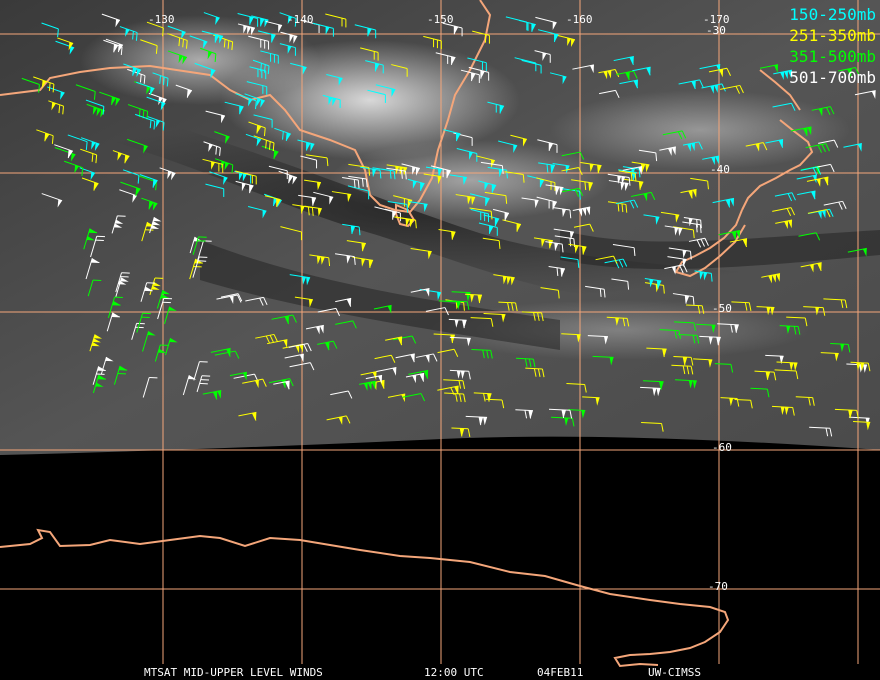 The width and height of the screenshot is (880, 680). Describe the element at coordinates (454, 672) in the screenshot. I see `obs-time: 12:00 UTC` at that location.